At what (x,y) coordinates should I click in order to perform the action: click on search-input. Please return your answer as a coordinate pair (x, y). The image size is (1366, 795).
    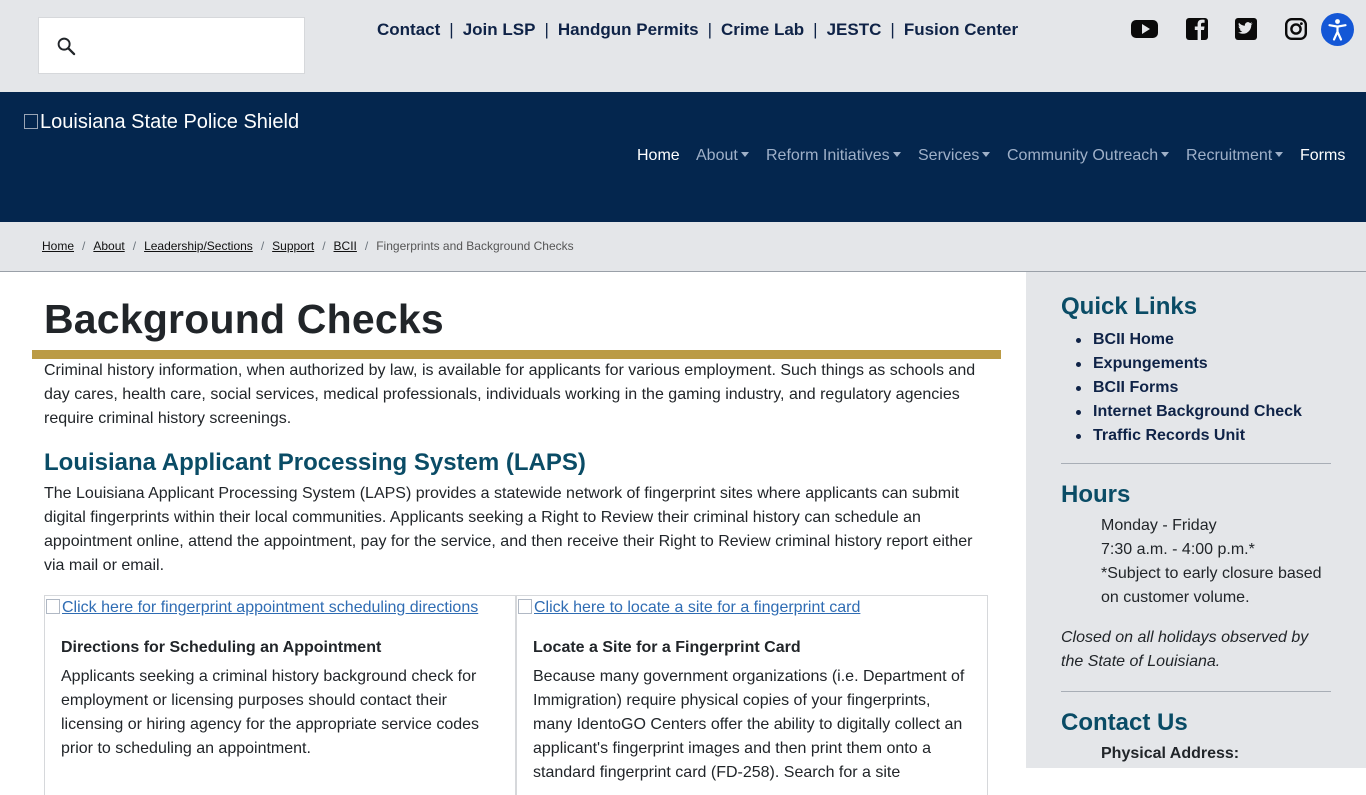
    Looking at the image, I should click on (171, 45).